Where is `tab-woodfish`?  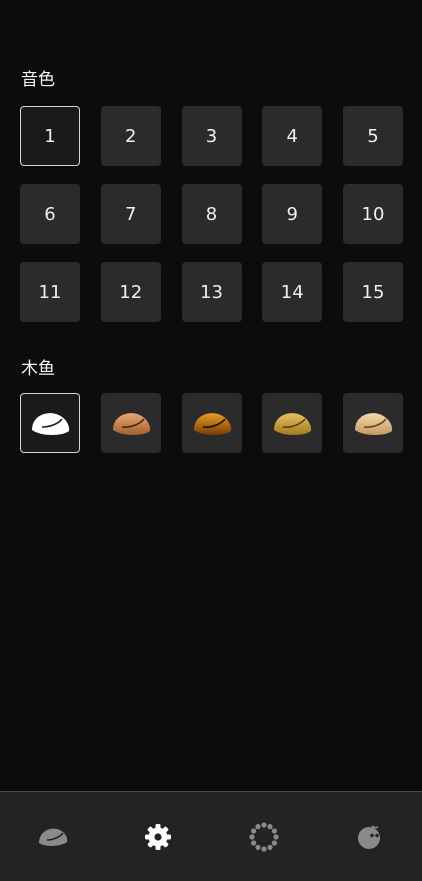 tab-woodfish is located at coordinates (53, 837).